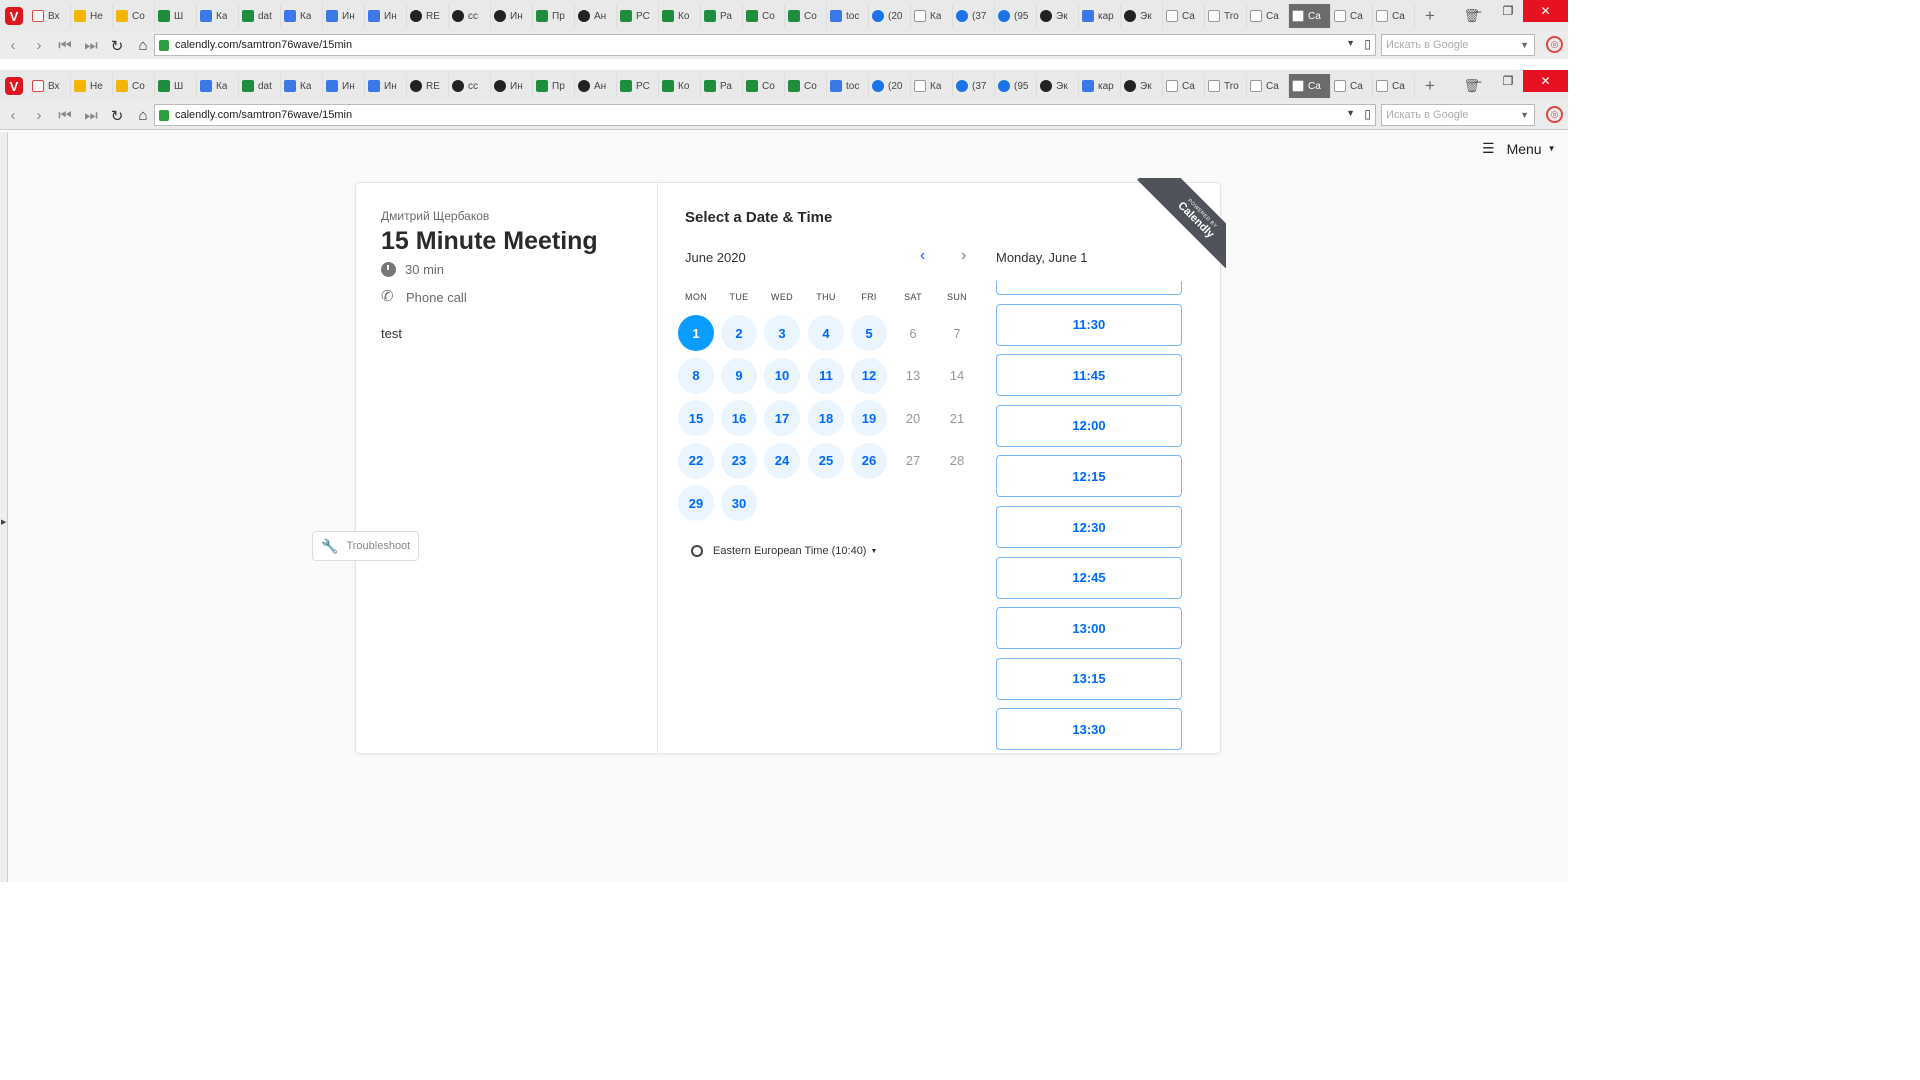  I want to click on calendar-day: 30, so click(739, 503).